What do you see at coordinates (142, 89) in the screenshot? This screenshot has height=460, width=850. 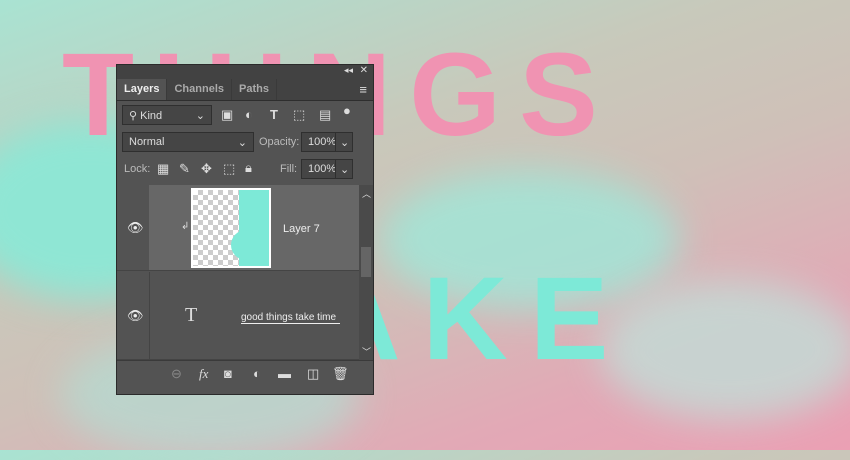 I see `tab-layers: Layers` at bounding box center [142, 89].